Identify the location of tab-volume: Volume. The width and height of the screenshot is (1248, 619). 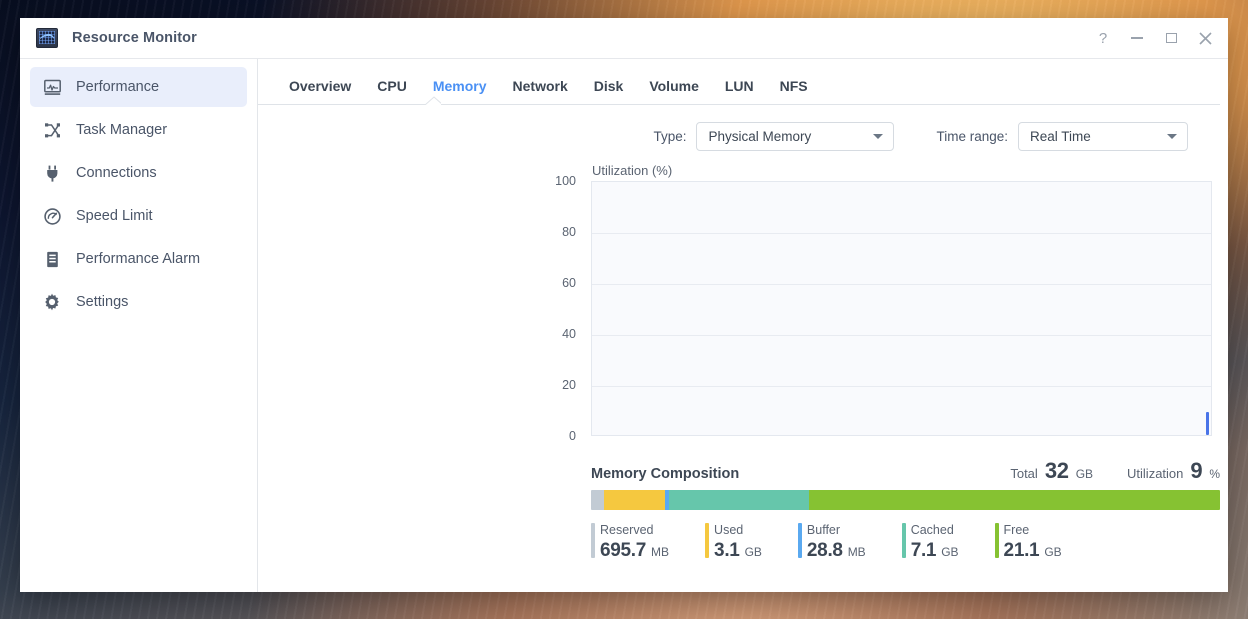
(674, 91).